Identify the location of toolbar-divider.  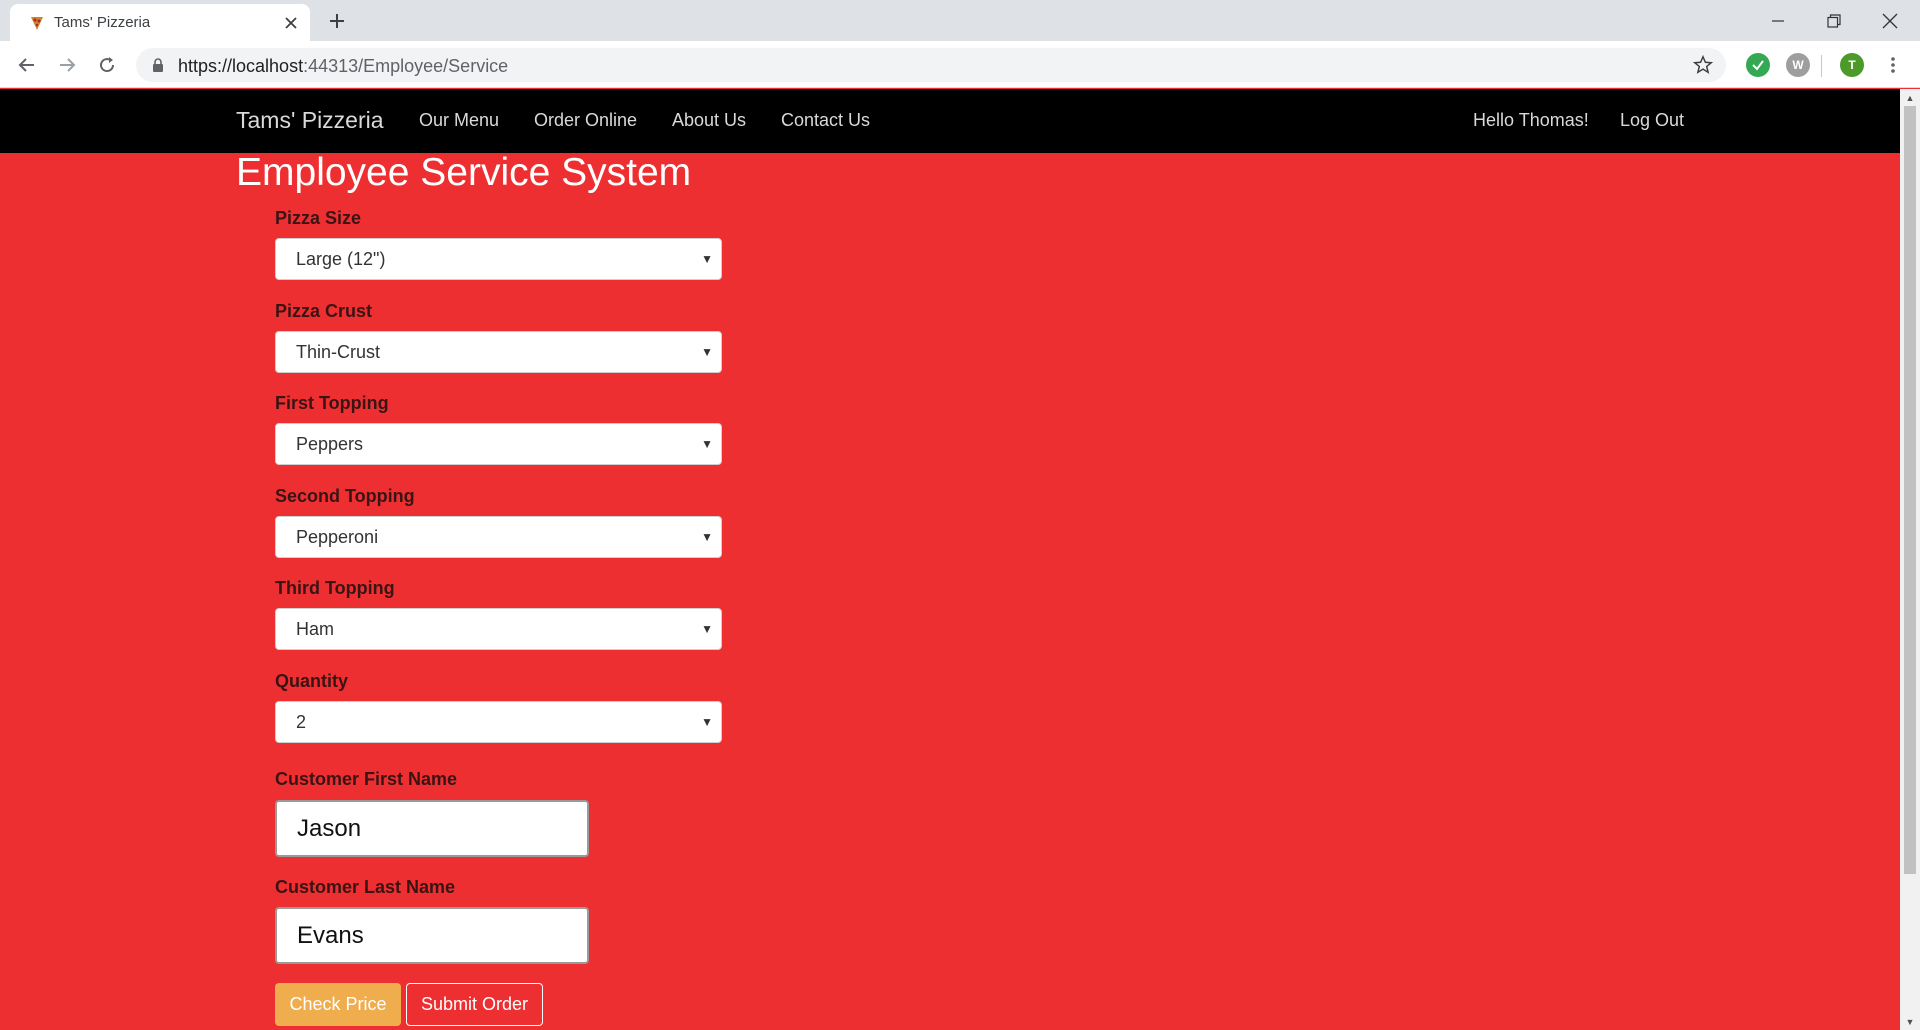
(1821, 66).